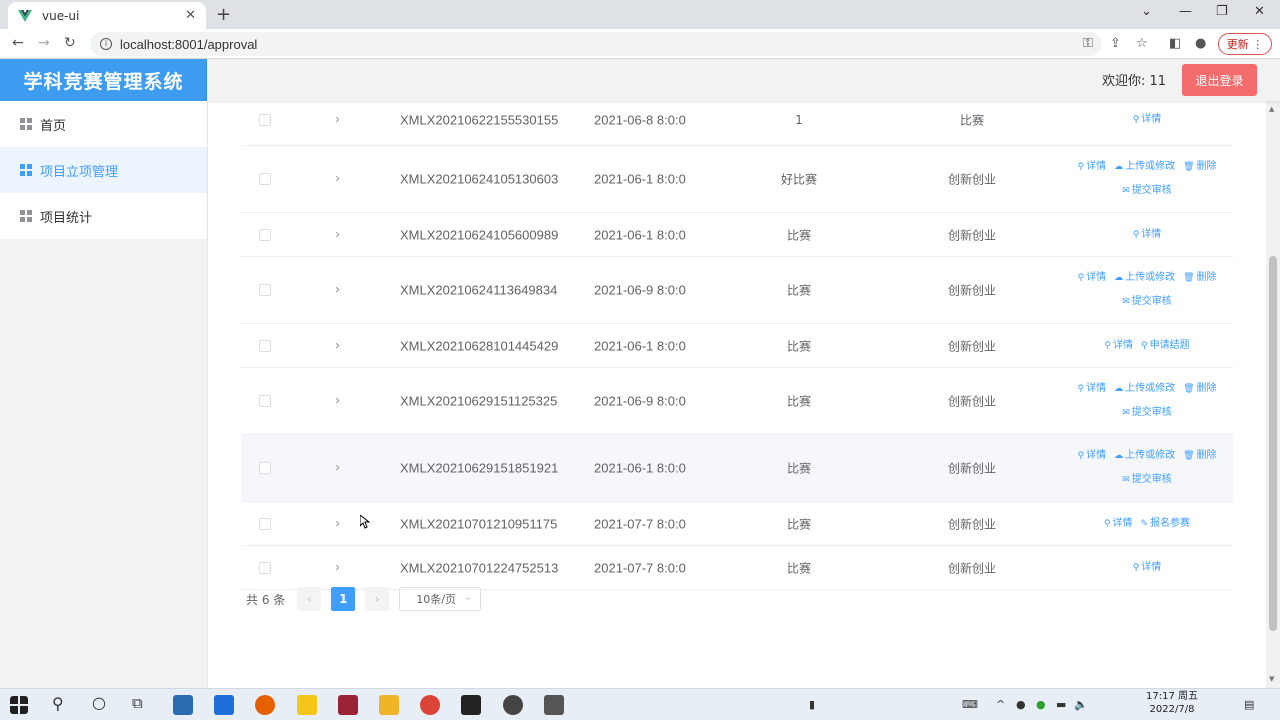 This screenshot has height=720, width=1280. Describe the element at coordinates (224, 705) in the screenshot. I see `mail-icon` at that location.